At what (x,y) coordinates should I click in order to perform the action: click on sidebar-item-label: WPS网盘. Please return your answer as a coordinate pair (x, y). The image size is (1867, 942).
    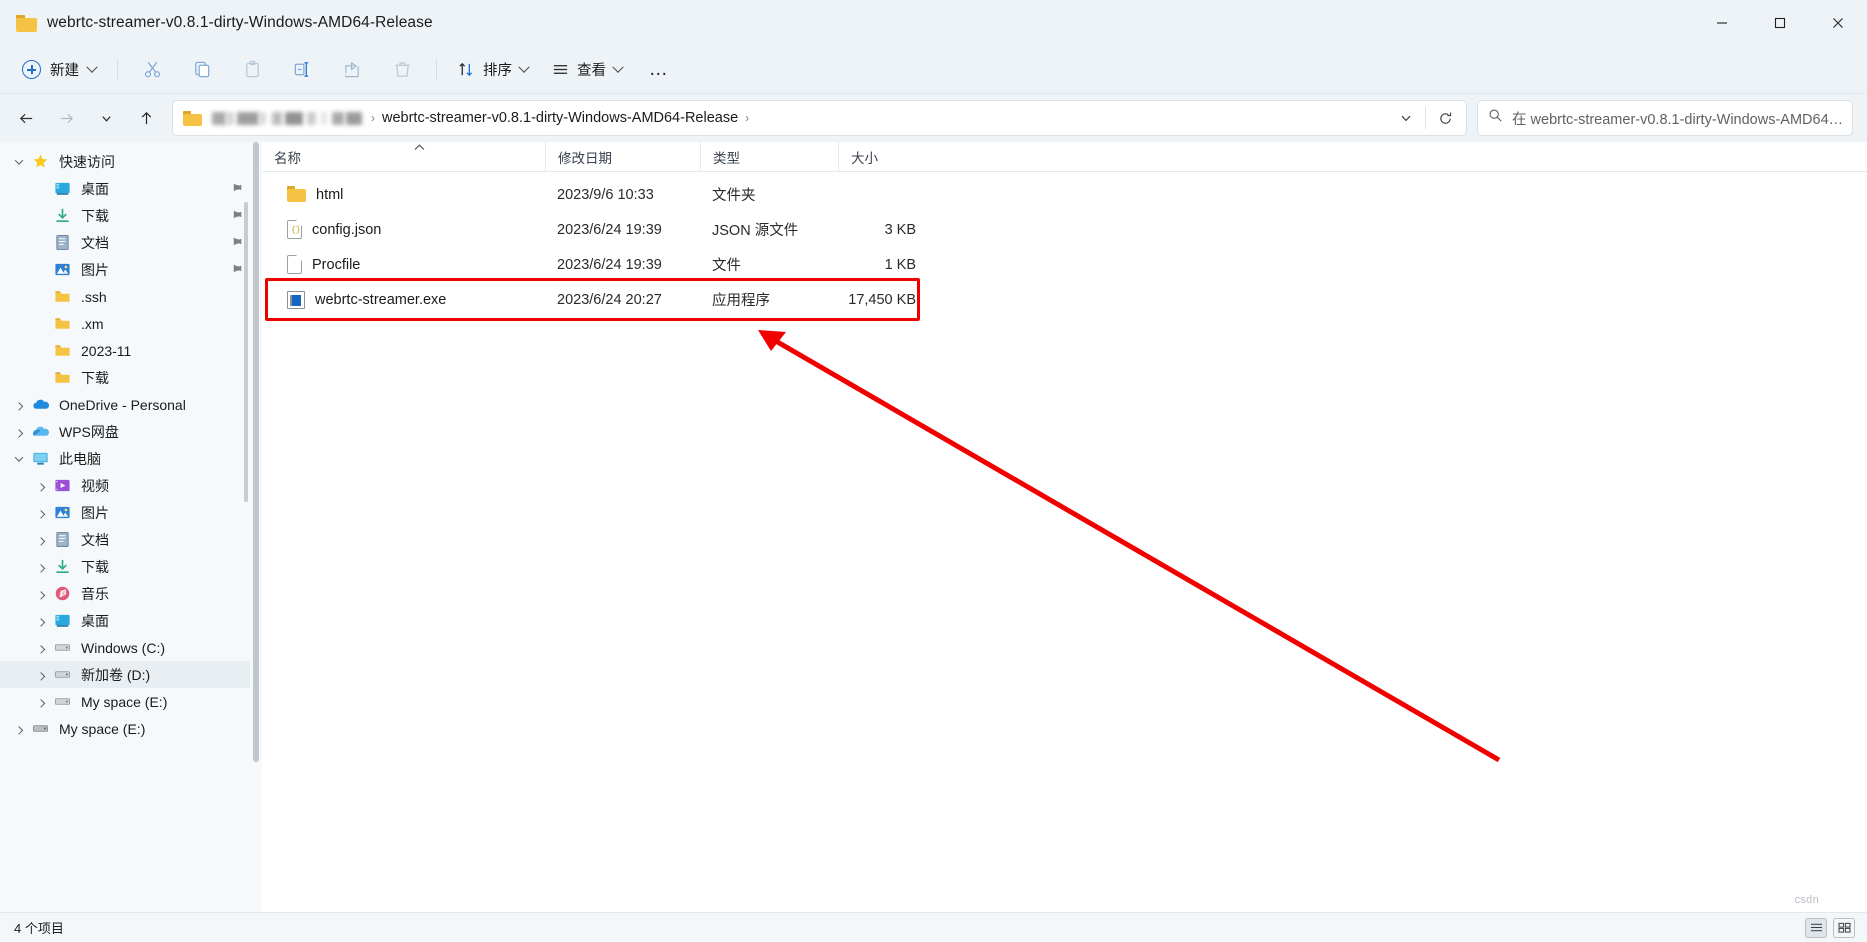
    Looking at the image, I should click on (89, 431).